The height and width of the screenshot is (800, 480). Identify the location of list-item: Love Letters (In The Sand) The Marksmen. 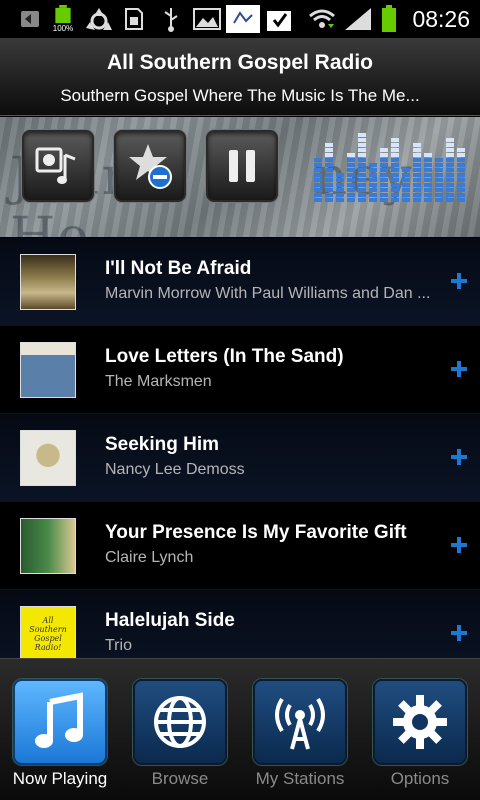
(240, 370).